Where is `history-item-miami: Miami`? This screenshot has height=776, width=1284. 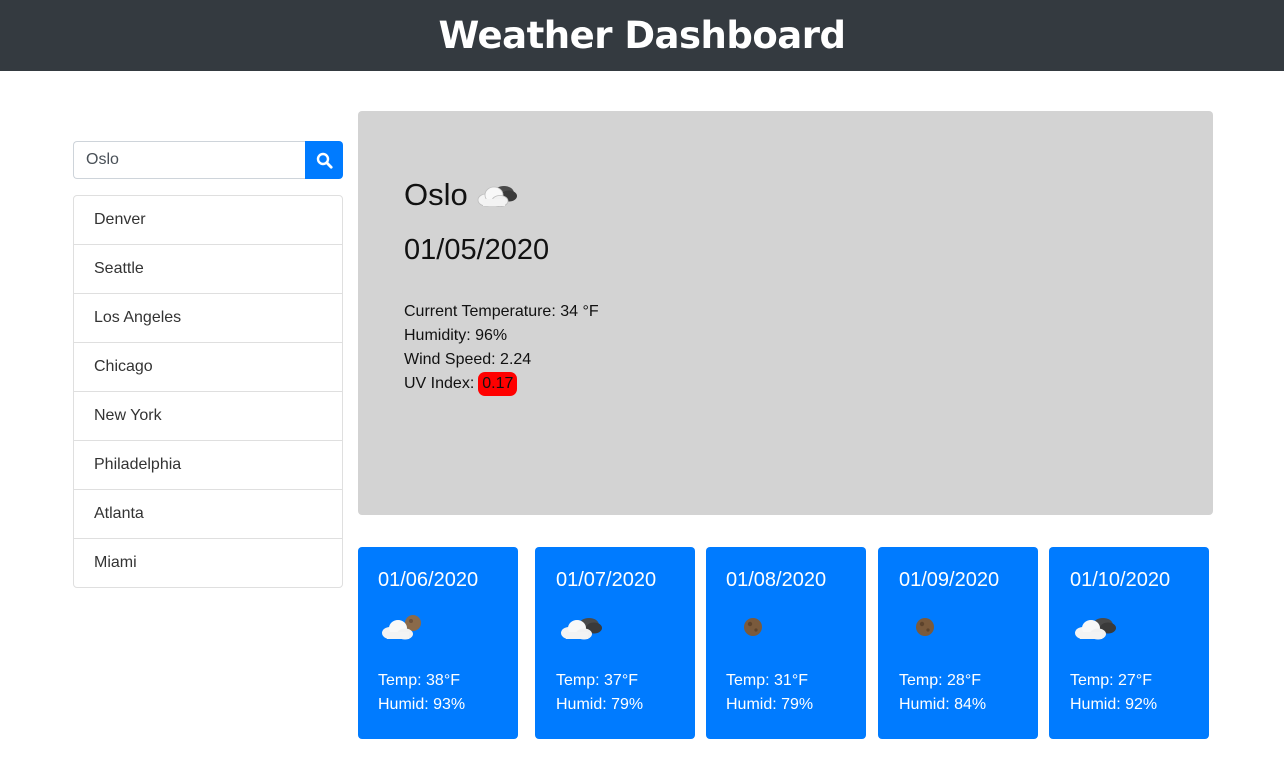 history-item-miami: Miami is located at coordinates (208, 563).